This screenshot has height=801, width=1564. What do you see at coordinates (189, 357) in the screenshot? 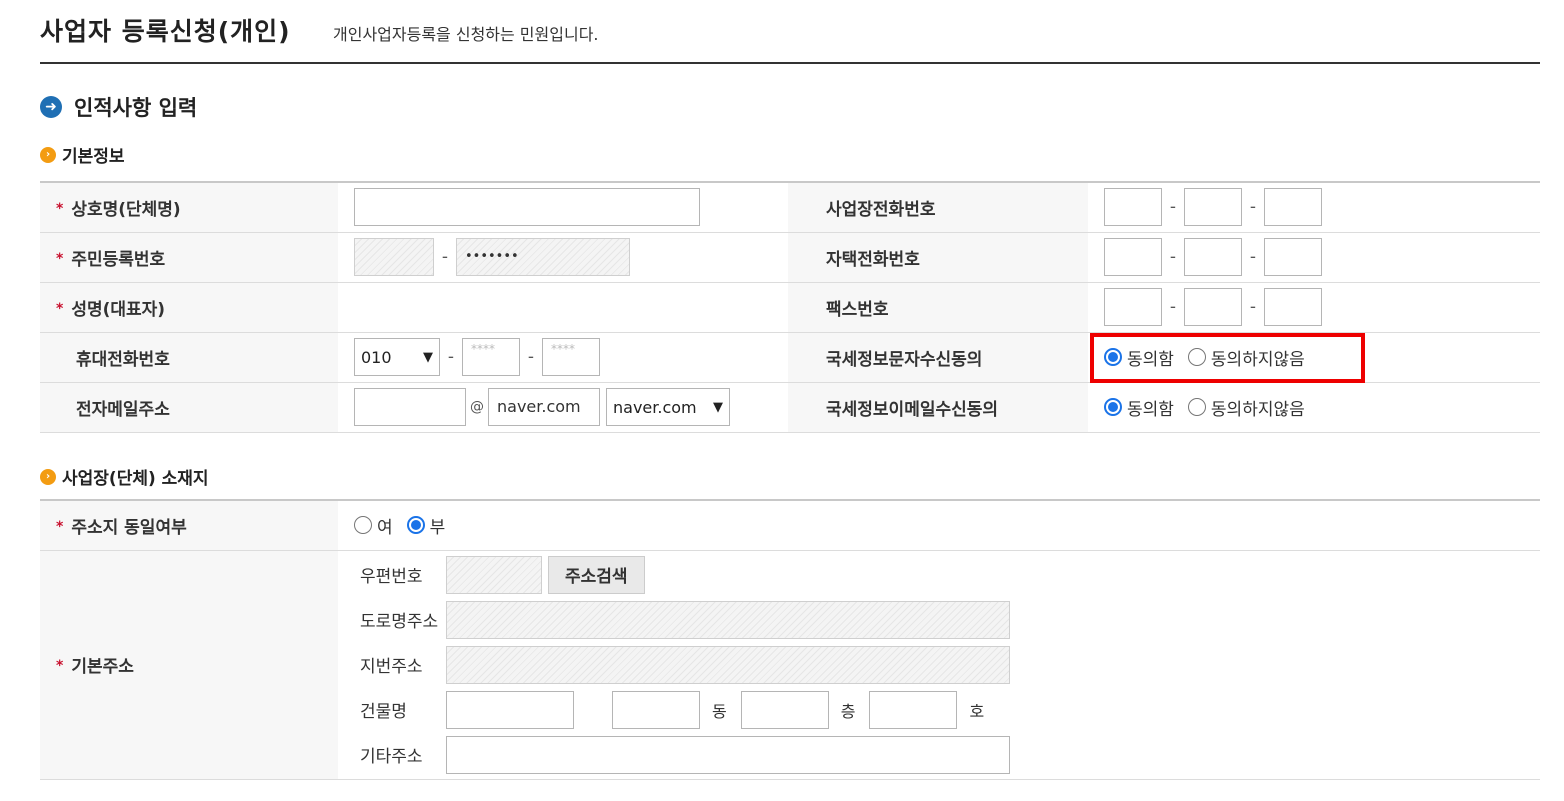
I see `mobile-label-cell: 휴대전화번호` at bounding box center [189, 357].